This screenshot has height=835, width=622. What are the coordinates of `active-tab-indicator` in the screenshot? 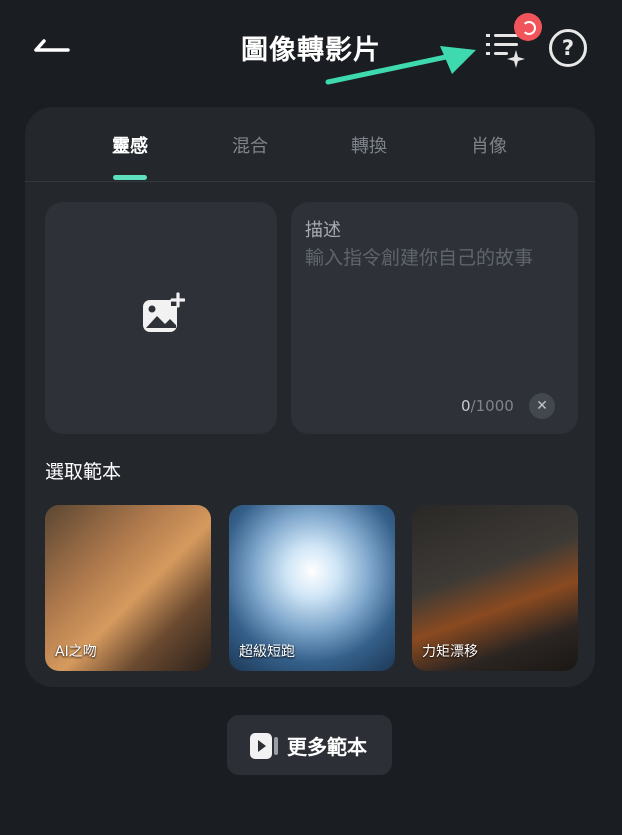 It's located at (130, 177).